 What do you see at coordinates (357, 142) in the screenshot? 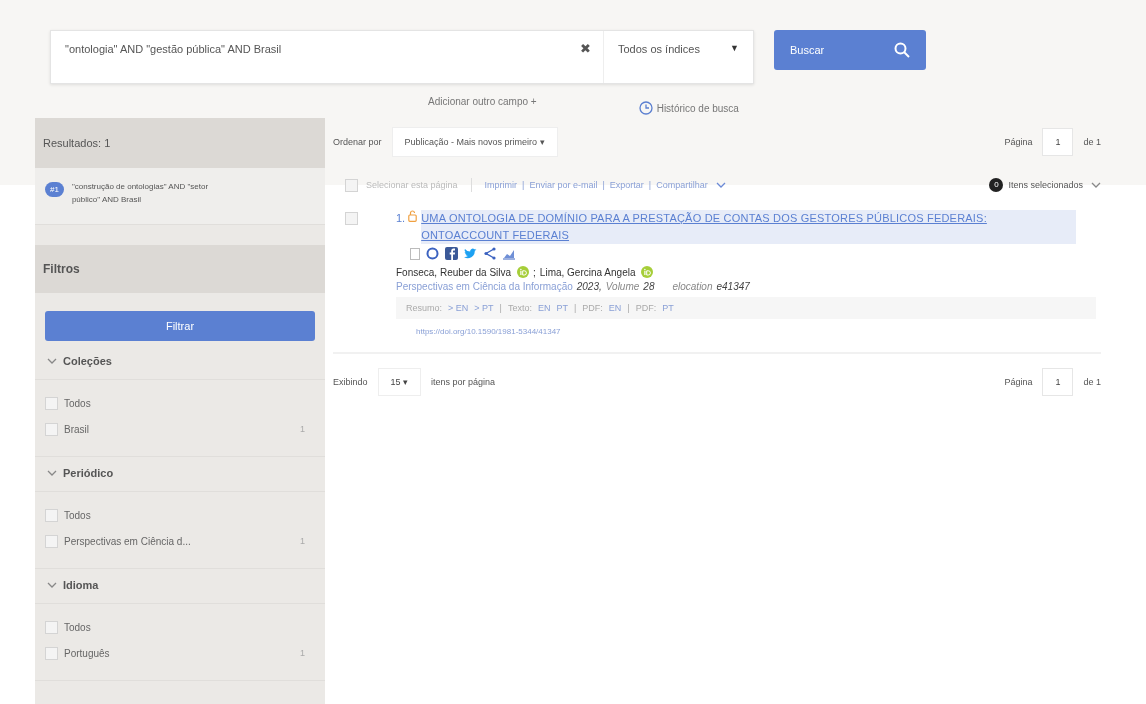
I see `sort-label: Ordenar por` at bounding box center [357, 142].